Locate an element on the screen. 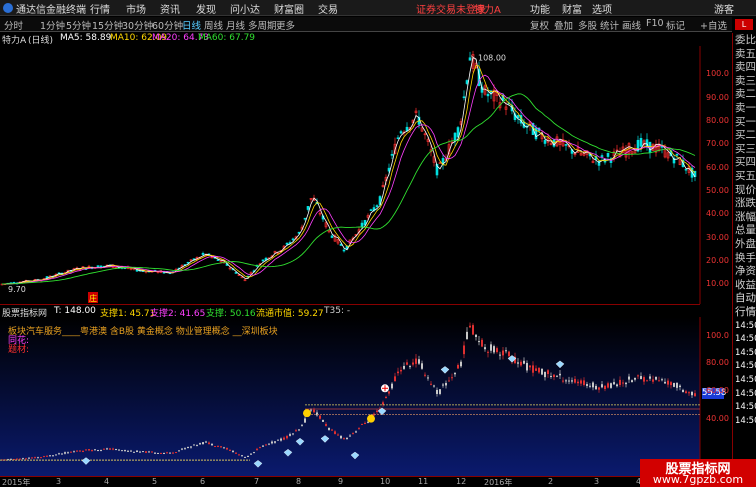 The width and height of the screenshot is (756, 487). current-stock: 特力A is located at coordinates (487, 10).